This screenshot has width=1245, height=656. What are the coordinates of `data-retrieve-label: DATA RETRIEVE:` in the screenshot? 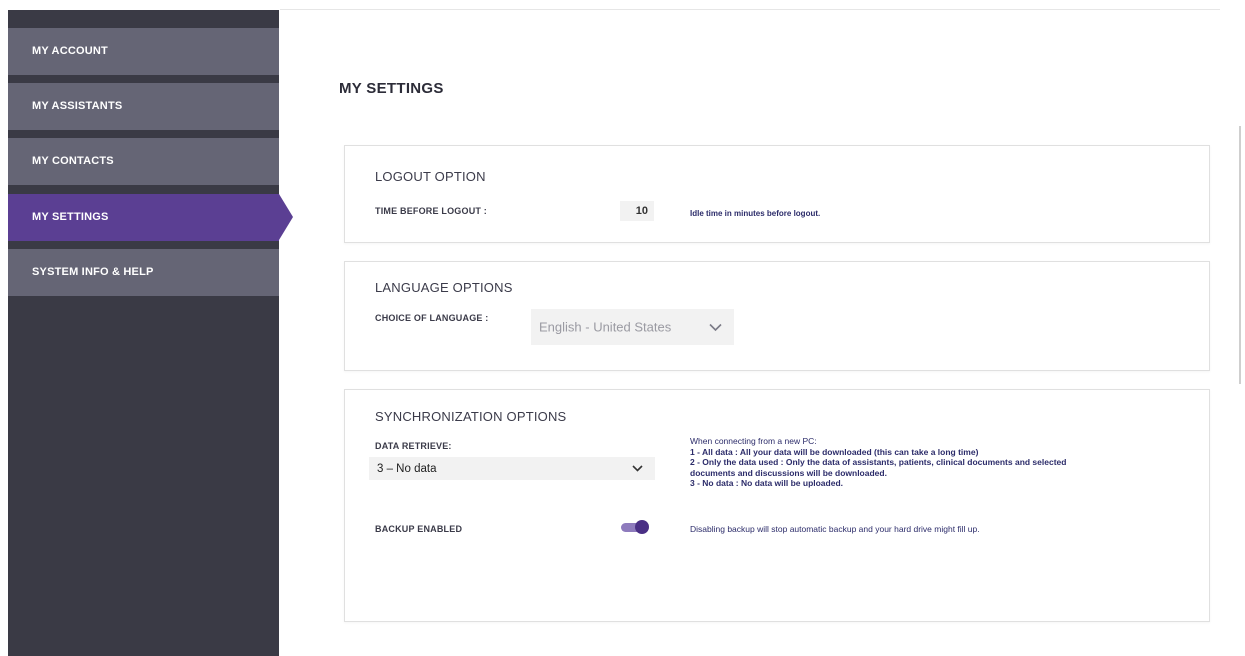 It's located at (413, 446).